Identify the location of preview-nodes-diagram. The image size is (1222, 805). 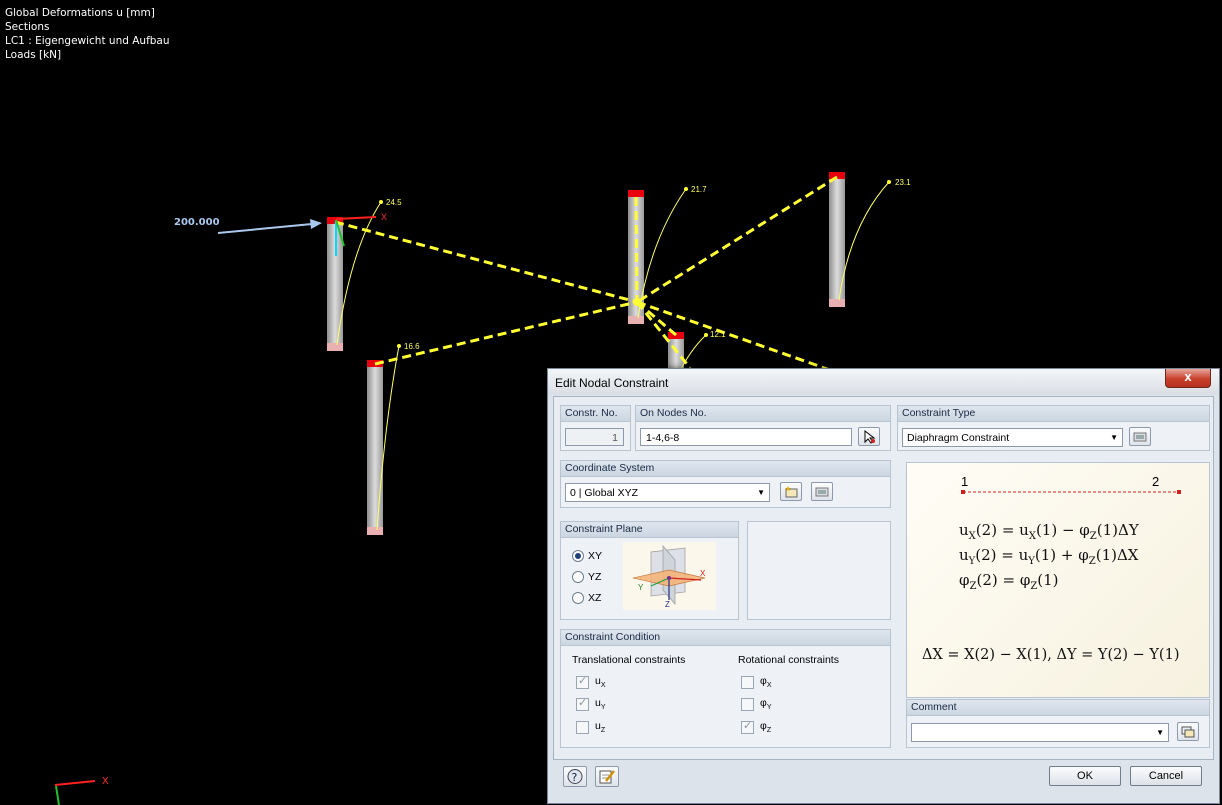
(1071, 492).